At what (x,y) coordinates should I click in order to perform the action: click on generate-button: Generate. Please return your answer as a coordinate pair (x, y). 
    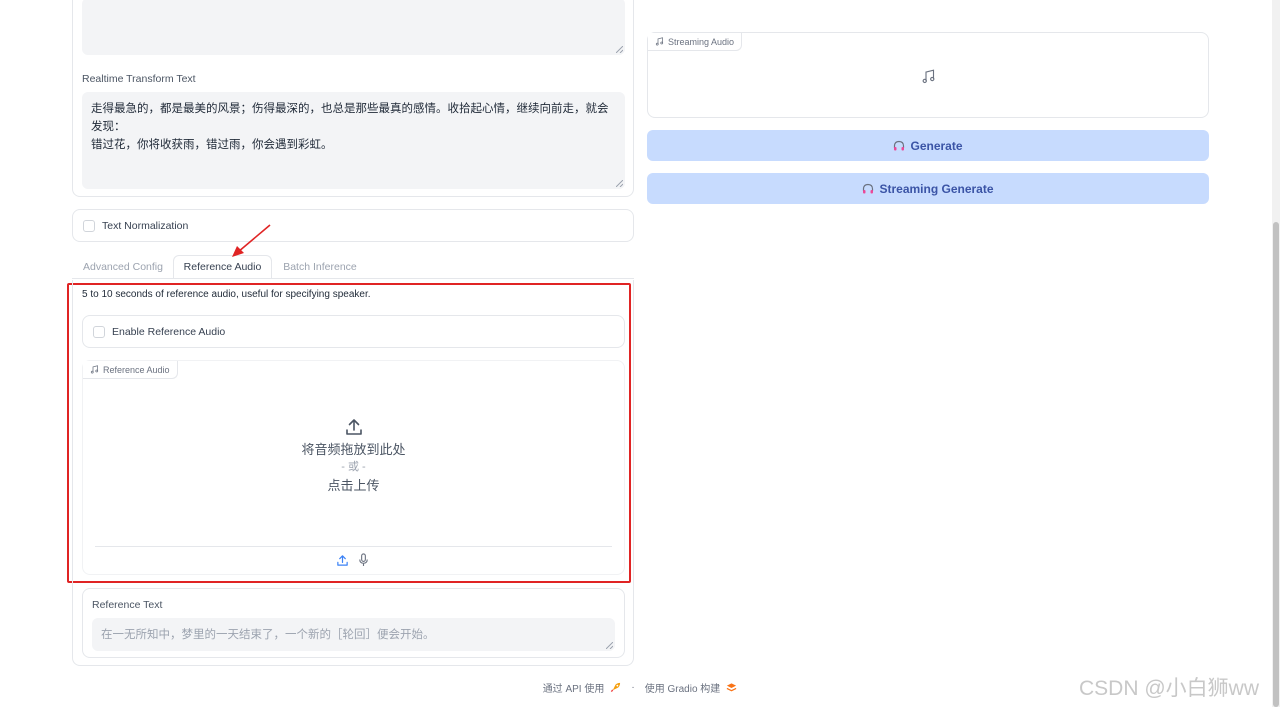
    Looking at the image, I should click on (928, 145).